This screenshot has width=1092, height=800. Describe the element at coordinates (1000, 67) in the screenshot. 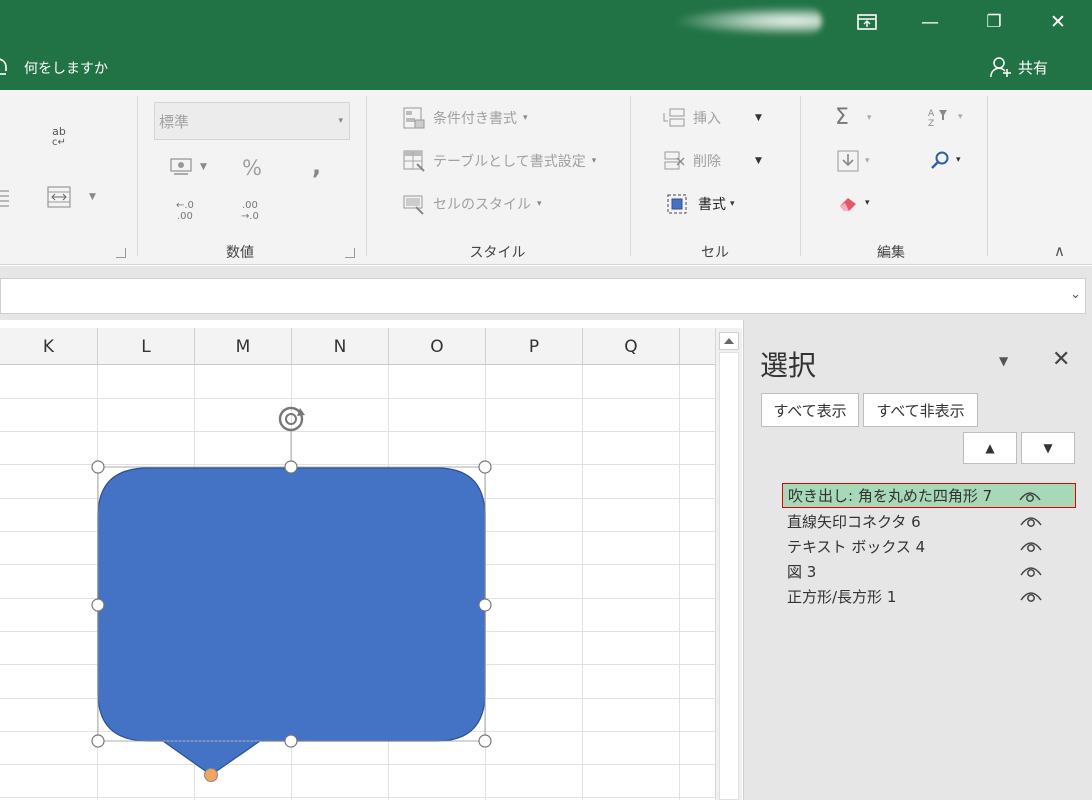

I see `person-add-icon` at that location.